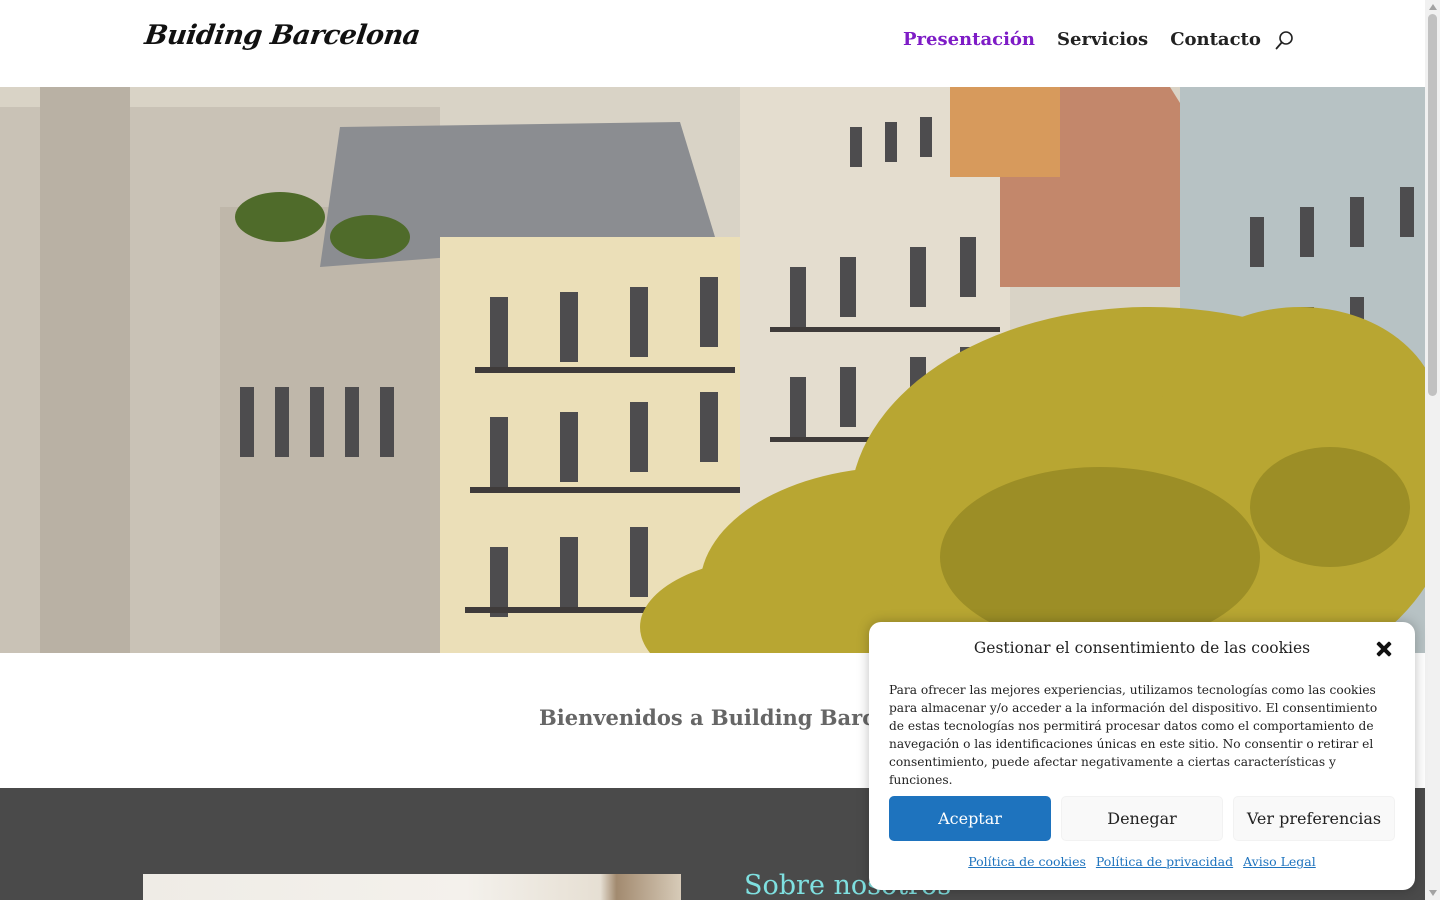 This screenshot has height=900, width=1440. What do you see at coordinates (412, 887) in the screenshot?
I see `about-image` at bounding box center [412, 887].